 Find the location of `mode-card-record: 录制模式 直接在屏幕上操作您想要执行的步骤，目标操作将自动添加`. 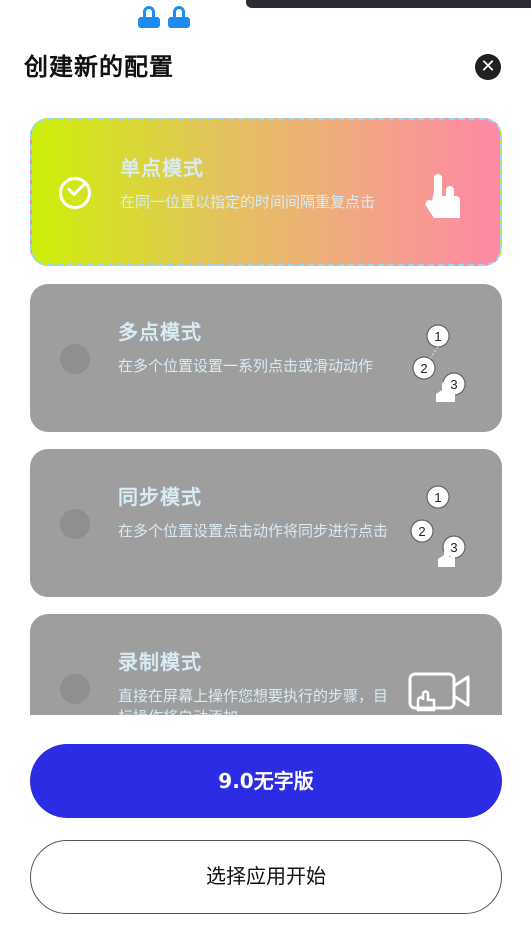

mode-card-record: 录制模式 直接在屏幕上操作您想要执行的步骤，目标操作将自动添加 is located at coordinates (266, 664).